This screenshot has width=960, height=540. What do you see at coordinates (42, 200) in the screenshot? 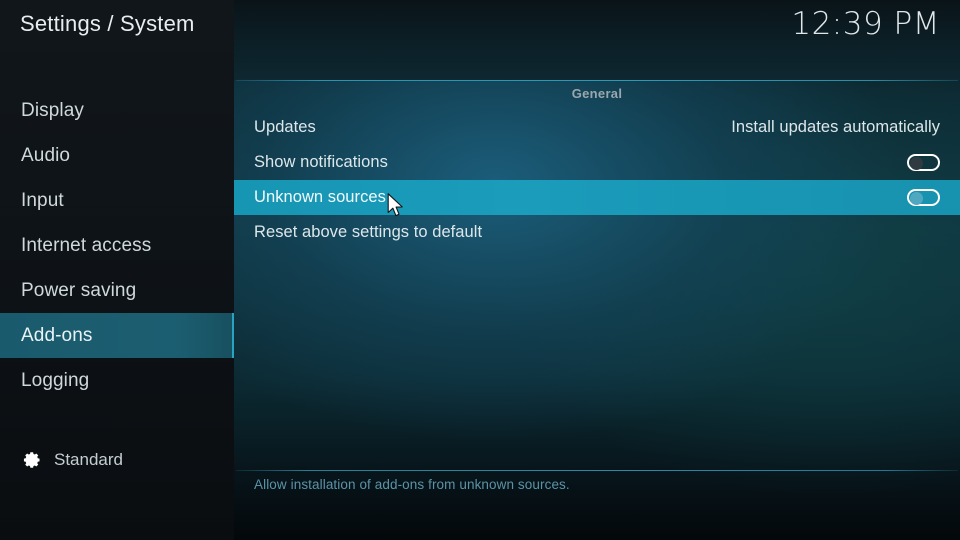
I see `sidebar-item-label: Input` at bounding box center [42, 200].